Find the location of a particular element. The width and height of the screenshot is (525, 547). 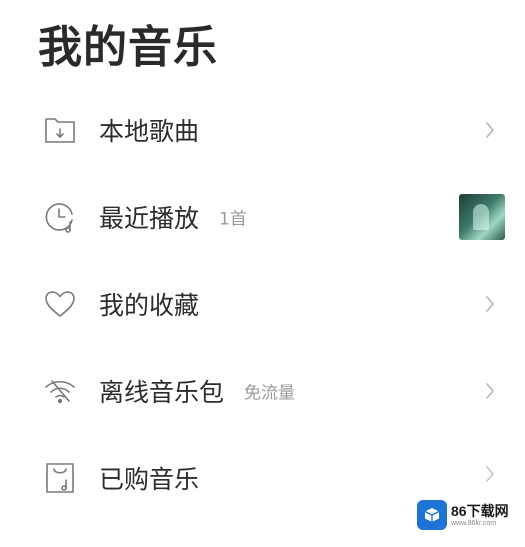

watermark-name: 86下载网 is located at coordinates (480, 510).